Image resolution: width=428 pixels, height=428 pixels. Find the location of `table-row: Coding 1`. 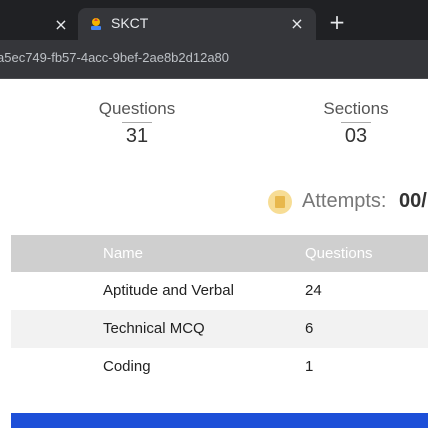

table-row: Coding 1 is located at coordinates (219, 367).